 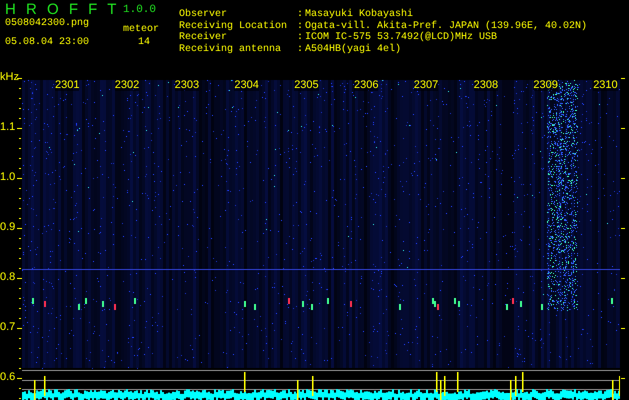 What do you see at coordinates (140, 10) in the screenshot?
I see `version-label: 1.0.0` at bounding box center [140, 10].